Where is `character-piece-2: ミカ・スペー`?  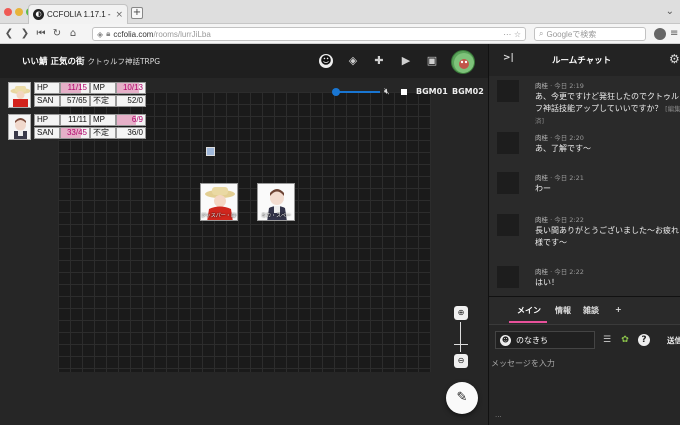
character-piece-2: ミカ・スペー is located at coordinates (276, 202).